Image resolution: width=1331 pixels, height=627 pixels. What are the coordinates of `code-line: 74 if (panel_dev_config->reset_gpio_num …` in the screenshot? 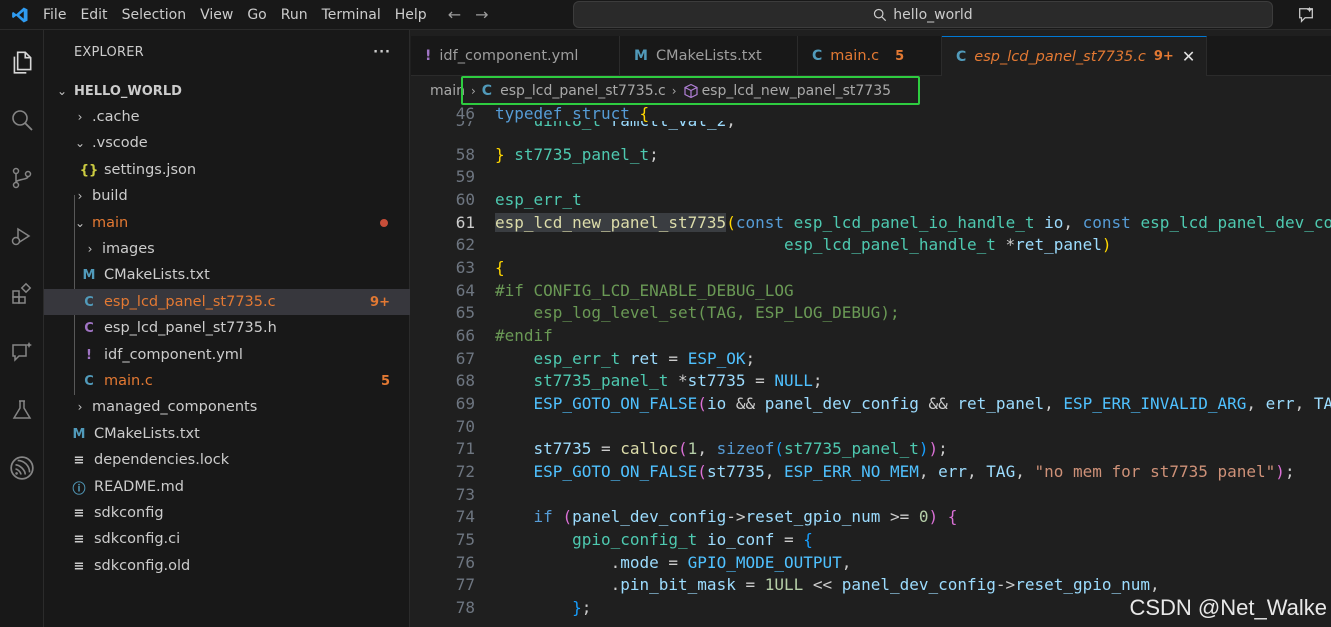 It's located at (684, 517).